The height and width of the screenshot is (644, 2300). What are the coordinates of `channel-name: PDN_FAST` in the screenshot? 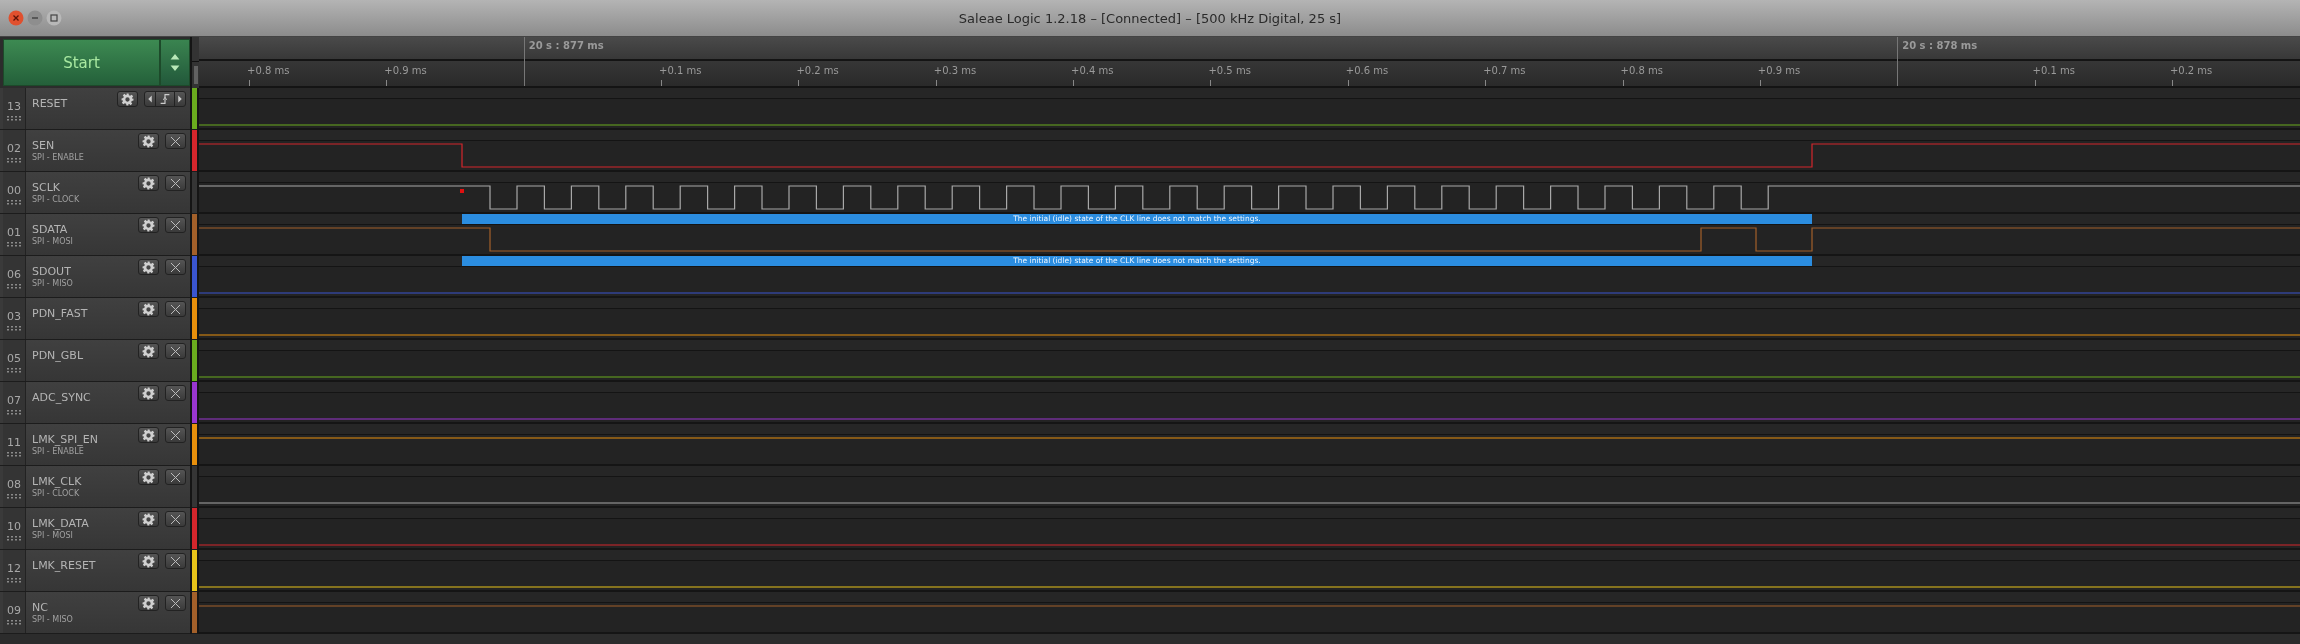 It's located at (60, 313).